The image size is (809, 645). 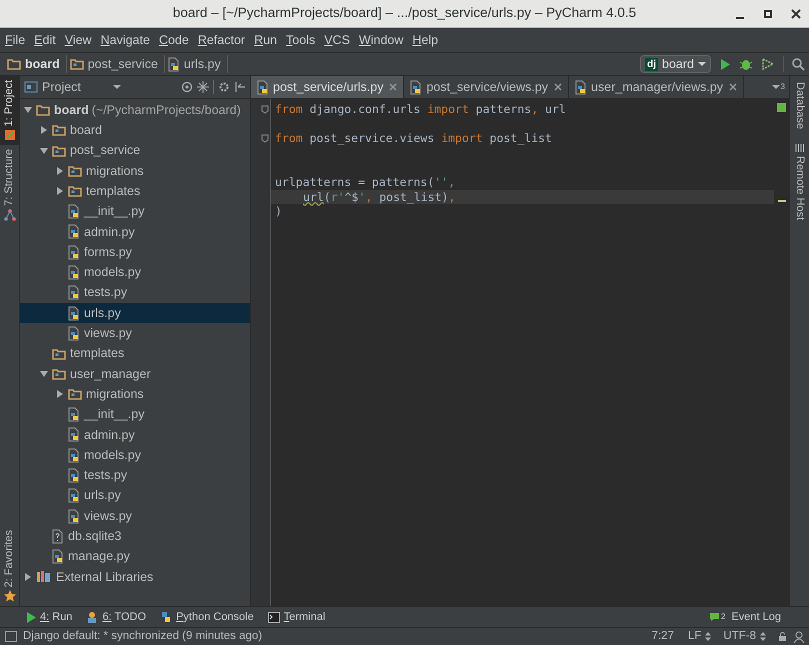 What do you see at coordinates (297, 617) in the screenshot?
I see `tool-window-button: Terminal` at bounding box center [297, 617].